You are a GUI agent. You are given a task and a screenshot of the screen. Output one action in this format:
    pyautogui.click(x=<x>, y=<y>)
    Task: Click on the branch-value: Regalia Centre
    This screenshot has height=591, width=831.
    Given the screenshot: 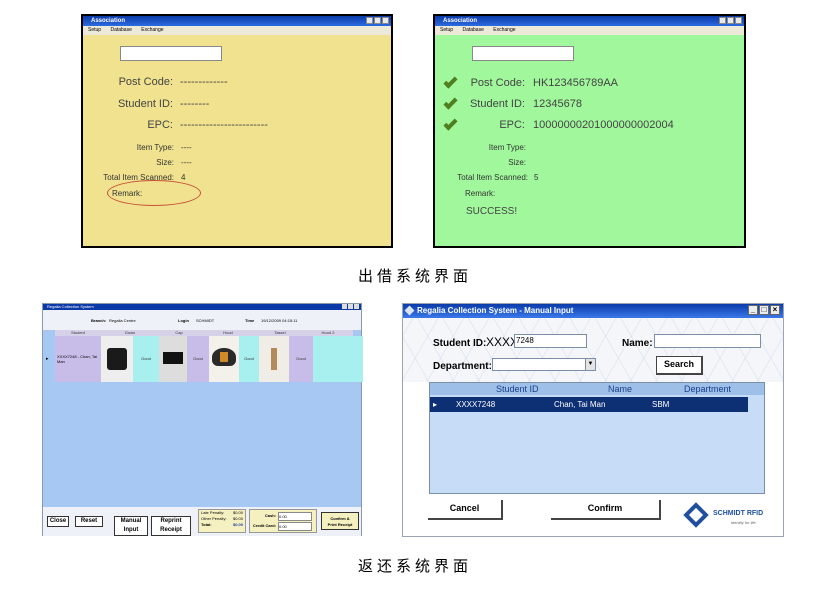 What is the action you would take?
    pyautogui.click(x=122, y=320)
    